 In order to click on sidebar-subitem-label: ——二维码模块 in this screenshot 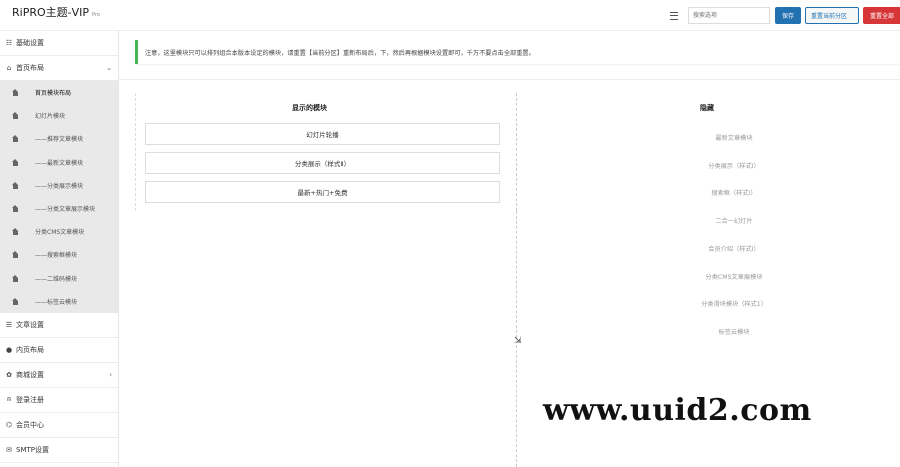, I will do `click(56, 279)`.